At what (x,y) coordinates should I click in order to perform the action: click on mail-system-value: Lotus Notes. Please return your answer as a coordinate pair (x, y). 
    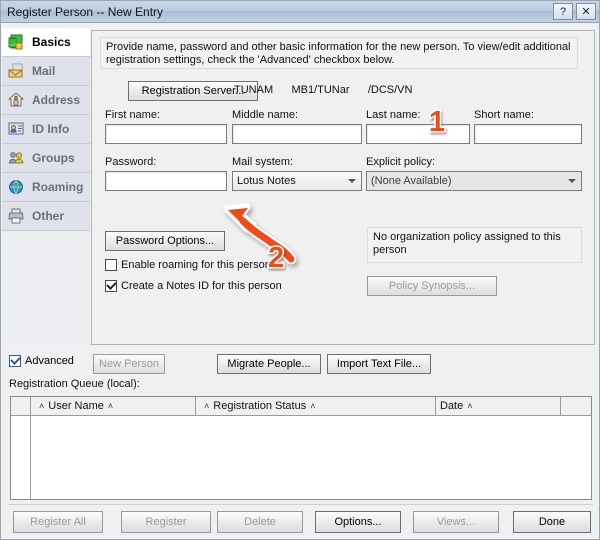
    Looking at the image, I should click on (266, 181).